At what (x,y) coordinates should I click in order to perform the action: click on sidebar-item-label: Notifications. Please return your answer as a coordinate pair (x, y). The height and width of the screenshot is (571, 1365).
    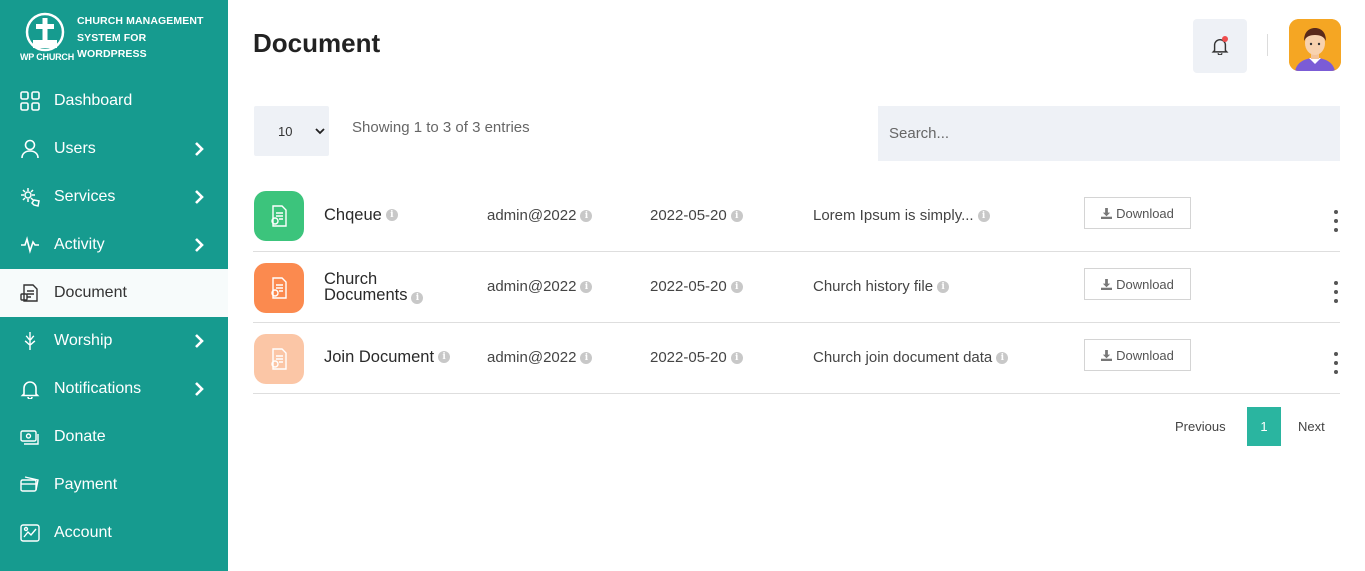
    Looking at the image, I should click on (98, 388).